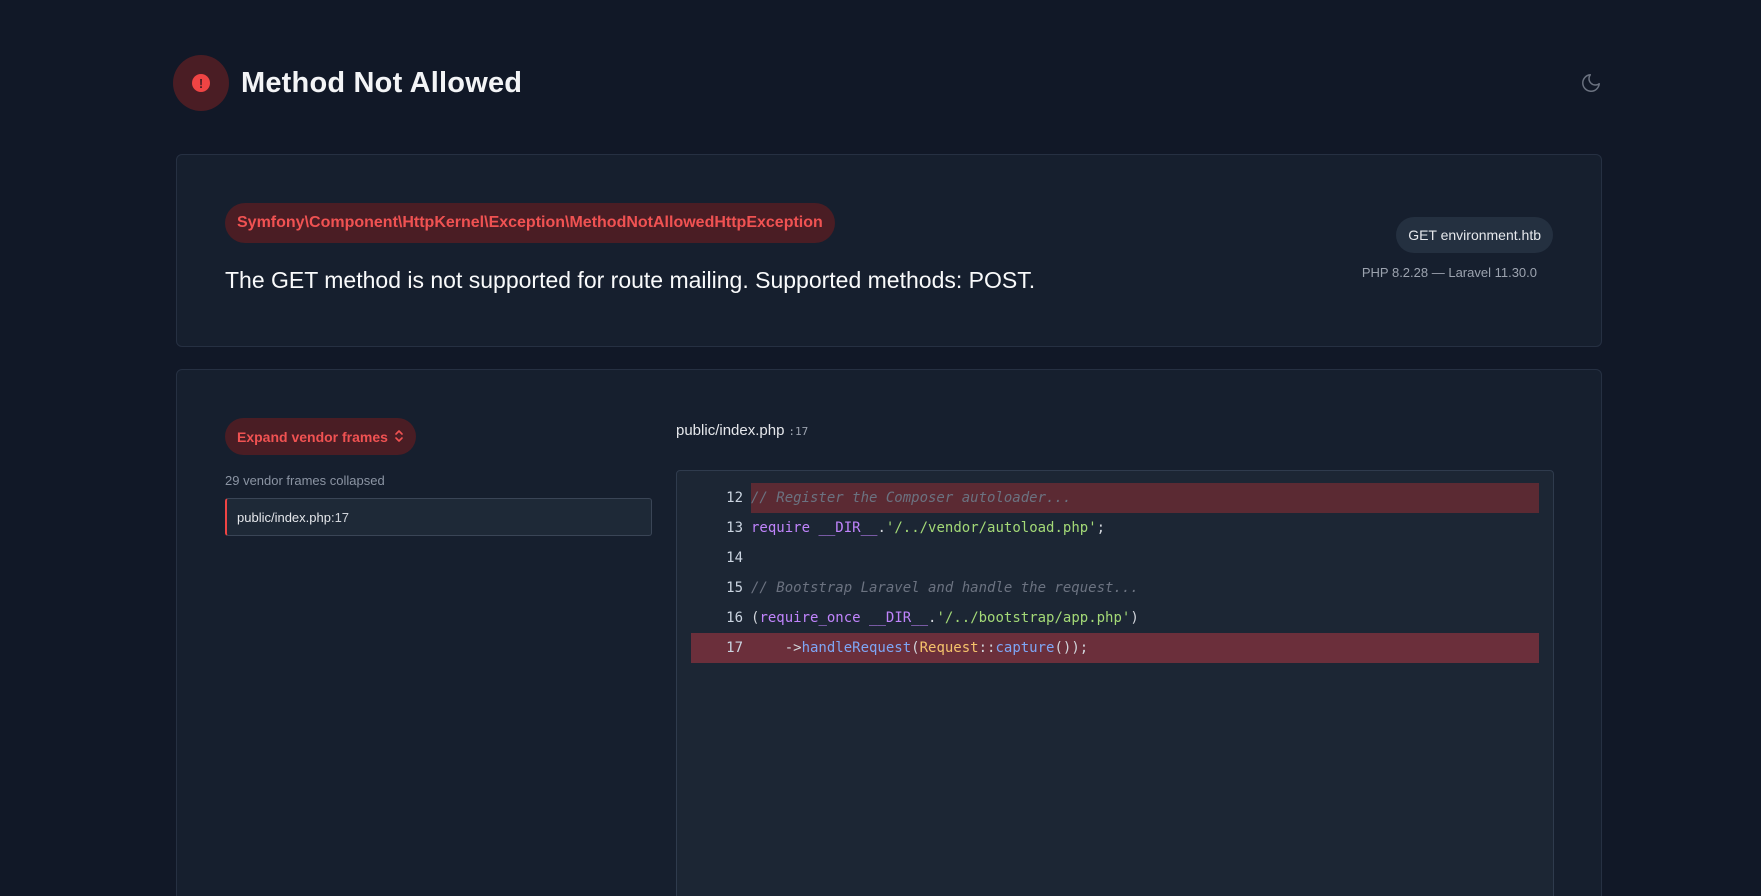  I want to click on page-header: ! Method Not Allowed, so click(347, 83).